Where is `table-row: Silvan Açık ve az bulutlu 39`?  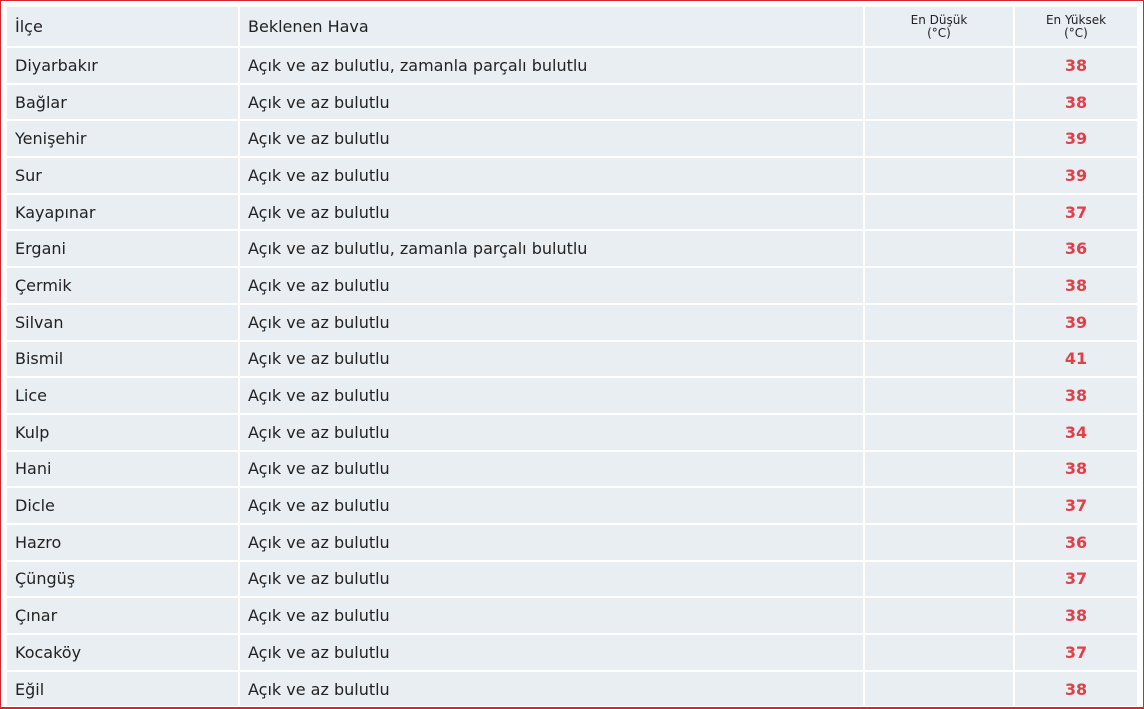 table-row: Silvan Açık ve az bulutlu 39 is located at coordinates (572, 322).